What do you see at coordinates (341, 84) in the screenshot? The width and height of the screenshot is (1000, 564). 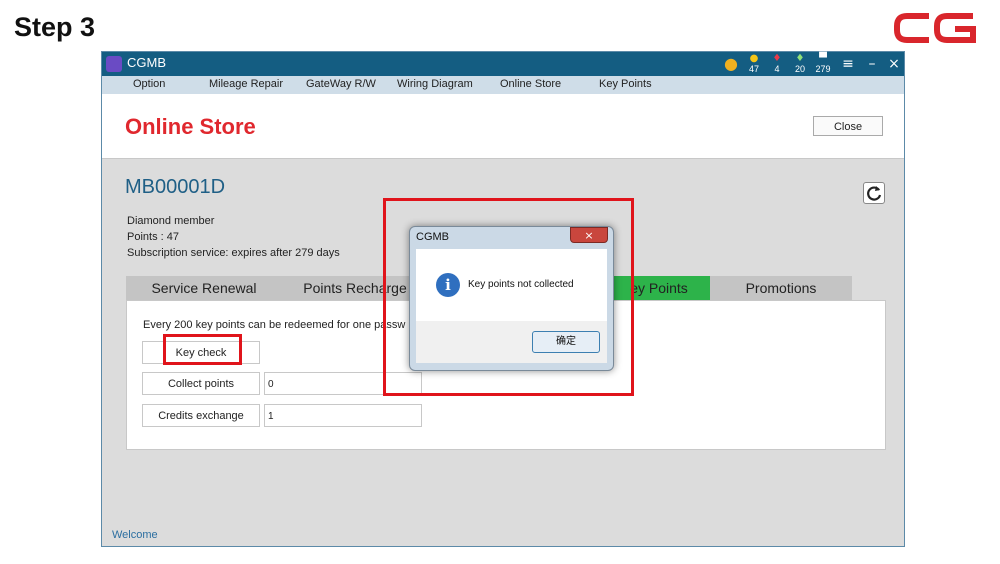 I see `menu-gateway-rw: GateWay R/W` at bounding box center [341, 84].